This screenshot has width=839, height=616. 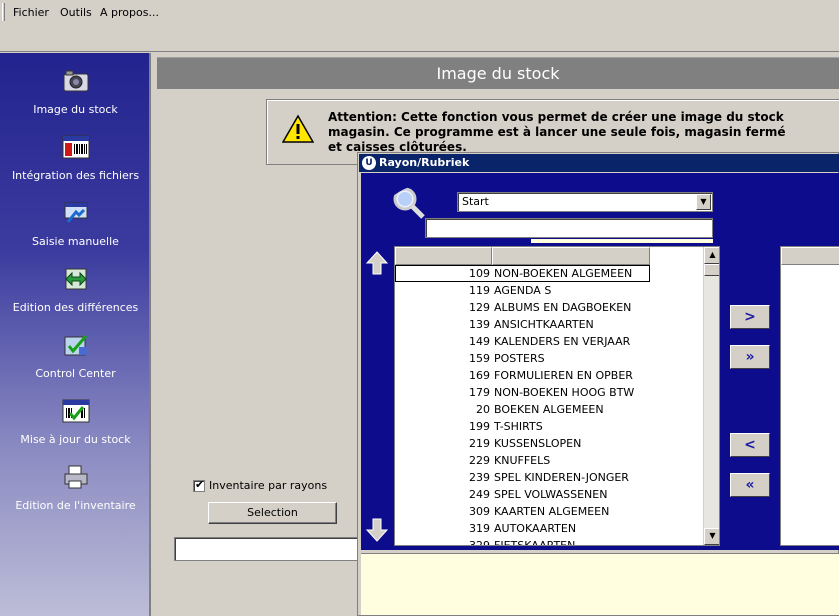 What do you see at coordinates (75, 212) in the screenshot?
I see `manual-entry-icon` at bounding box center [75, 212].